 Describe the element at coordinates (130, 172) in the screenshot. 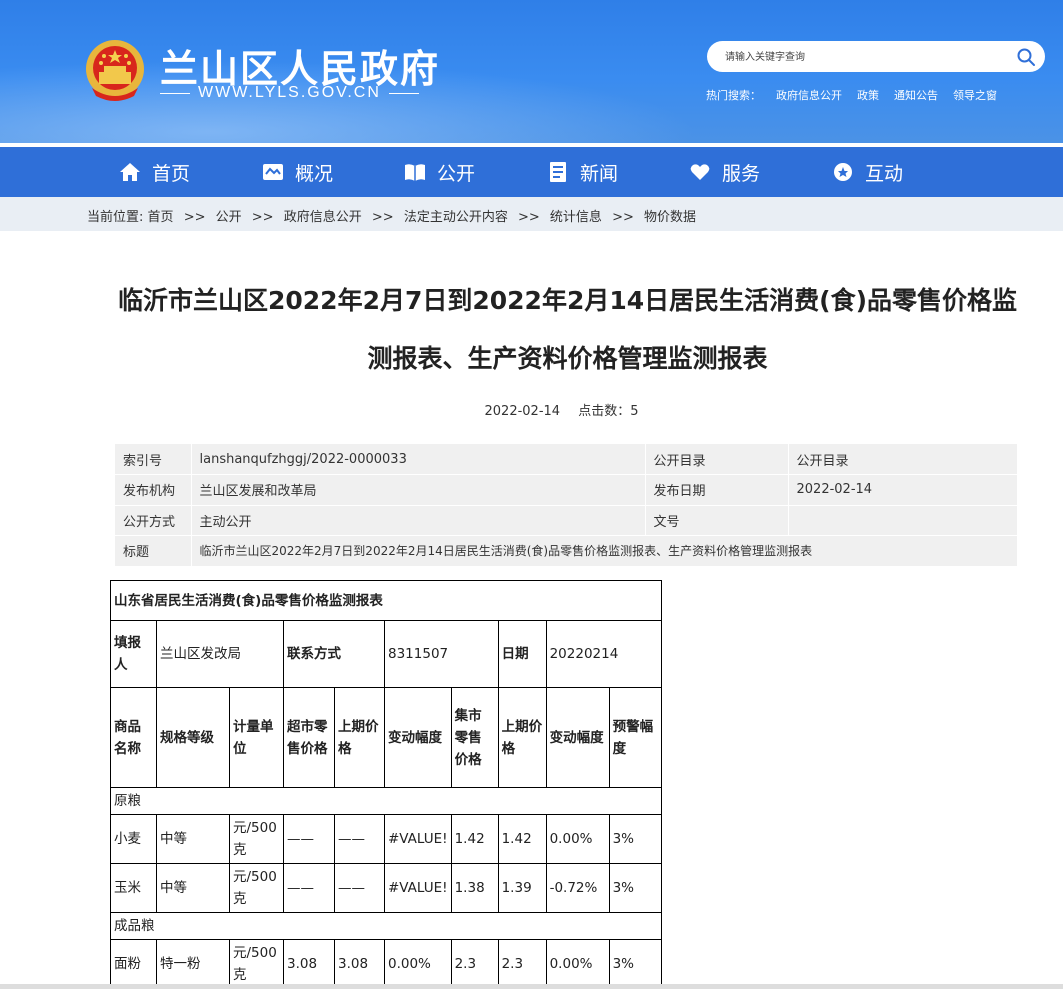

I see `home-icon` at that location.